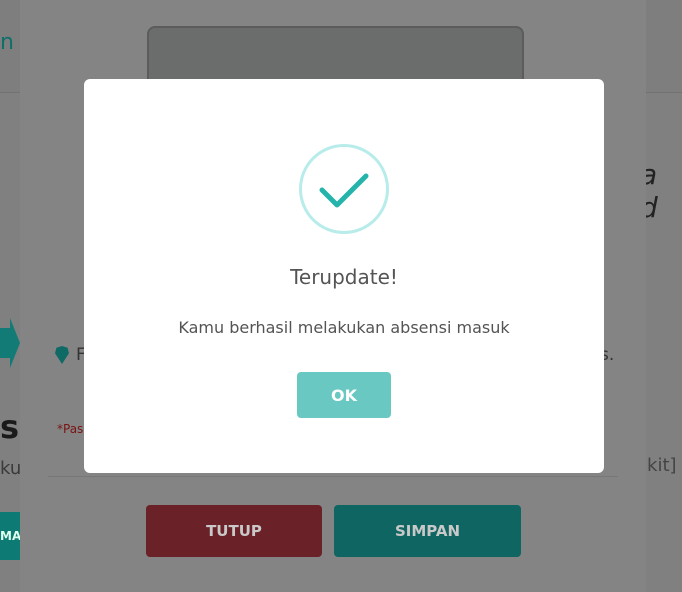  Describe the element at coordinates (11, 468) in the screenshot. I see `page-subtext-fragment: ku` at that location.